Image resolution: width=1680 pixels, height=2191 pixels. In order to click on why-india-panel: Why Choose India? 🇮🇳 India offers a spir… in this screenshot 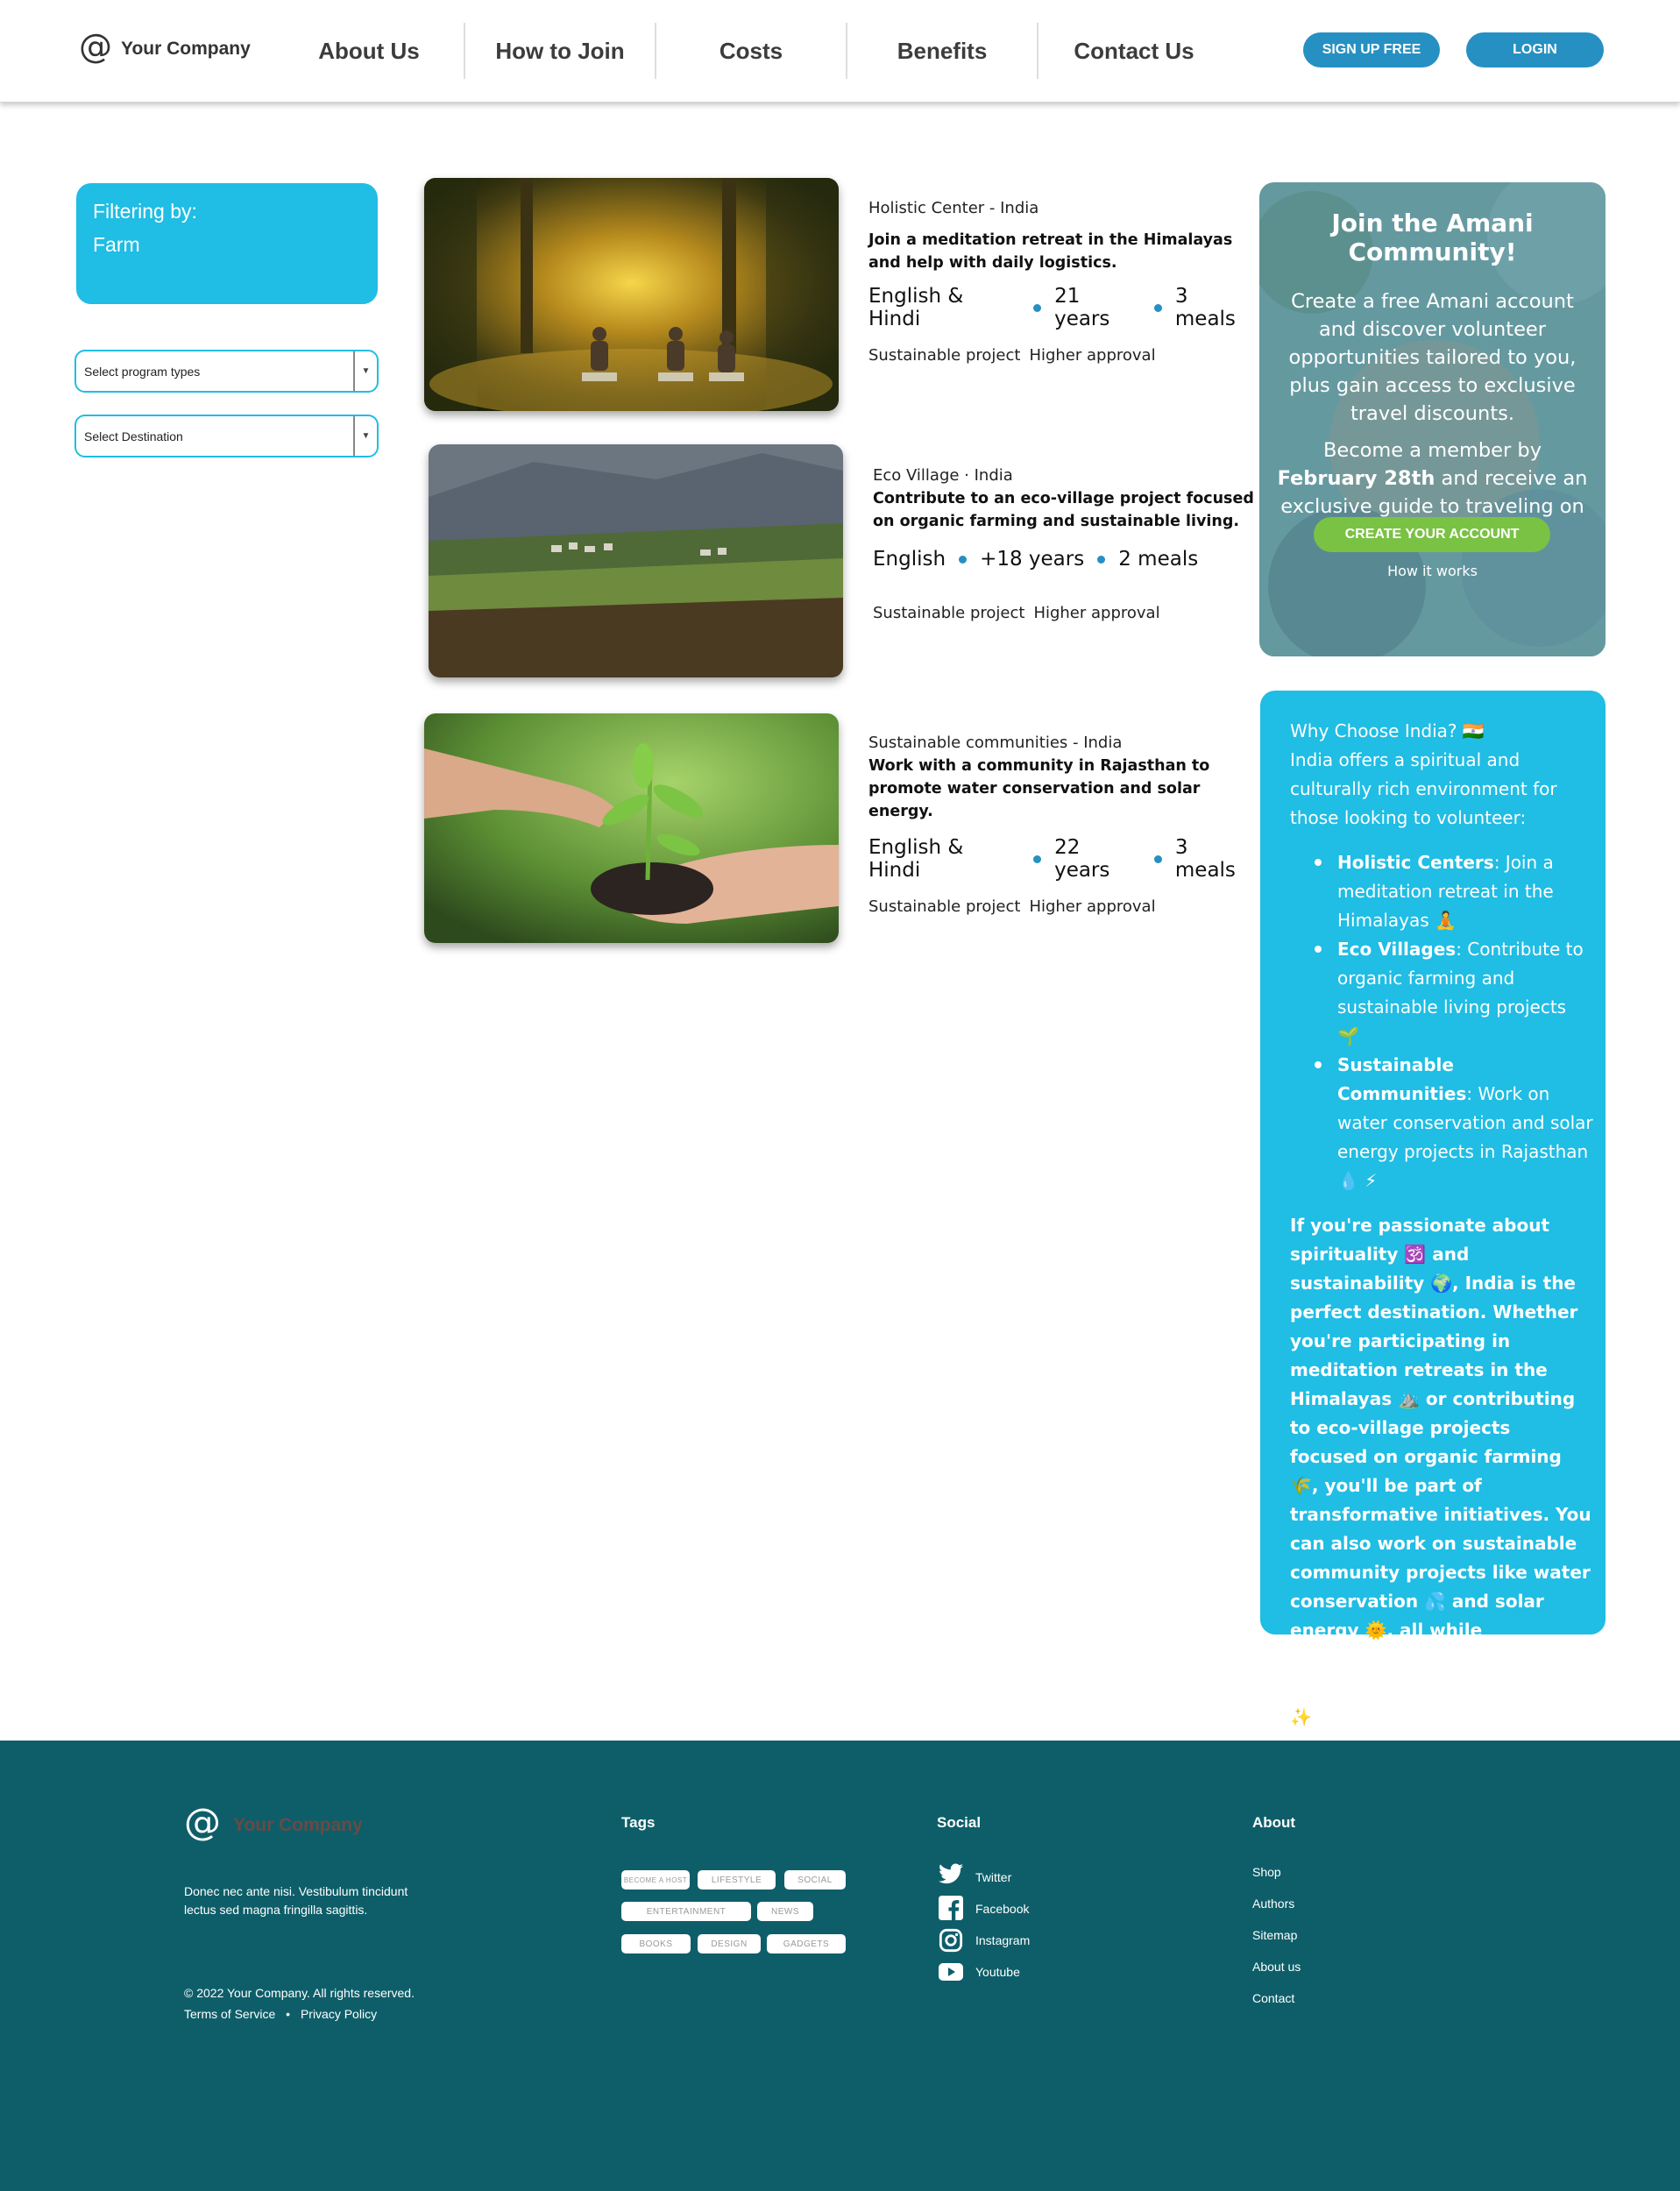, I will do `click(1433, 1209)`.